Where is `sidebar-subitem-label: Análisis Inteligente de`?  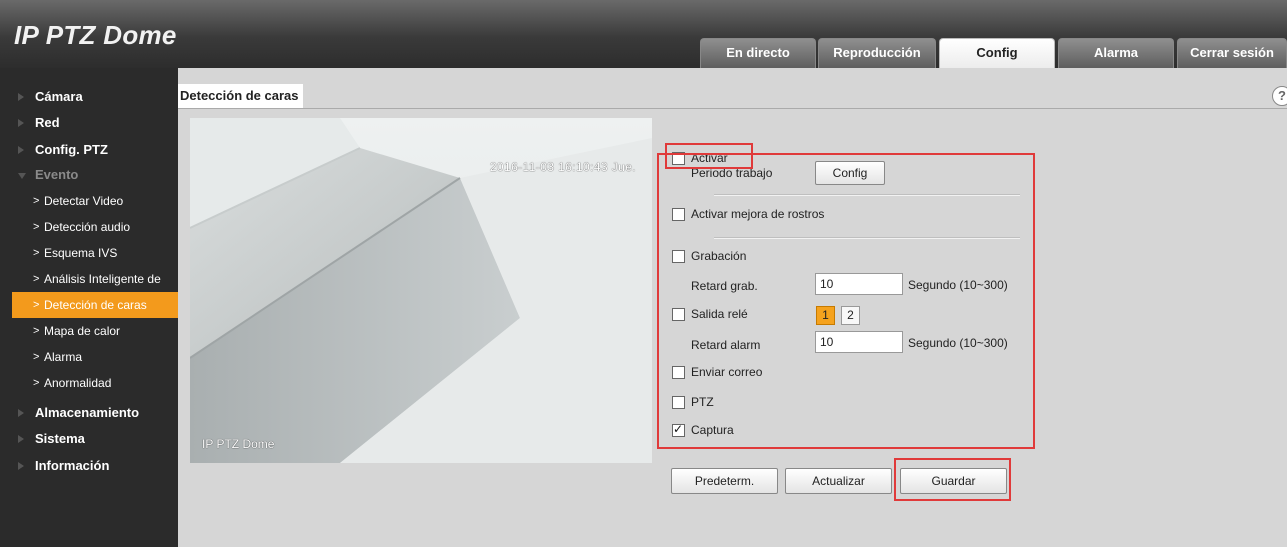
sidebar-subitem-label: Análisis Inteligente de is located at coordinates (102, 279).